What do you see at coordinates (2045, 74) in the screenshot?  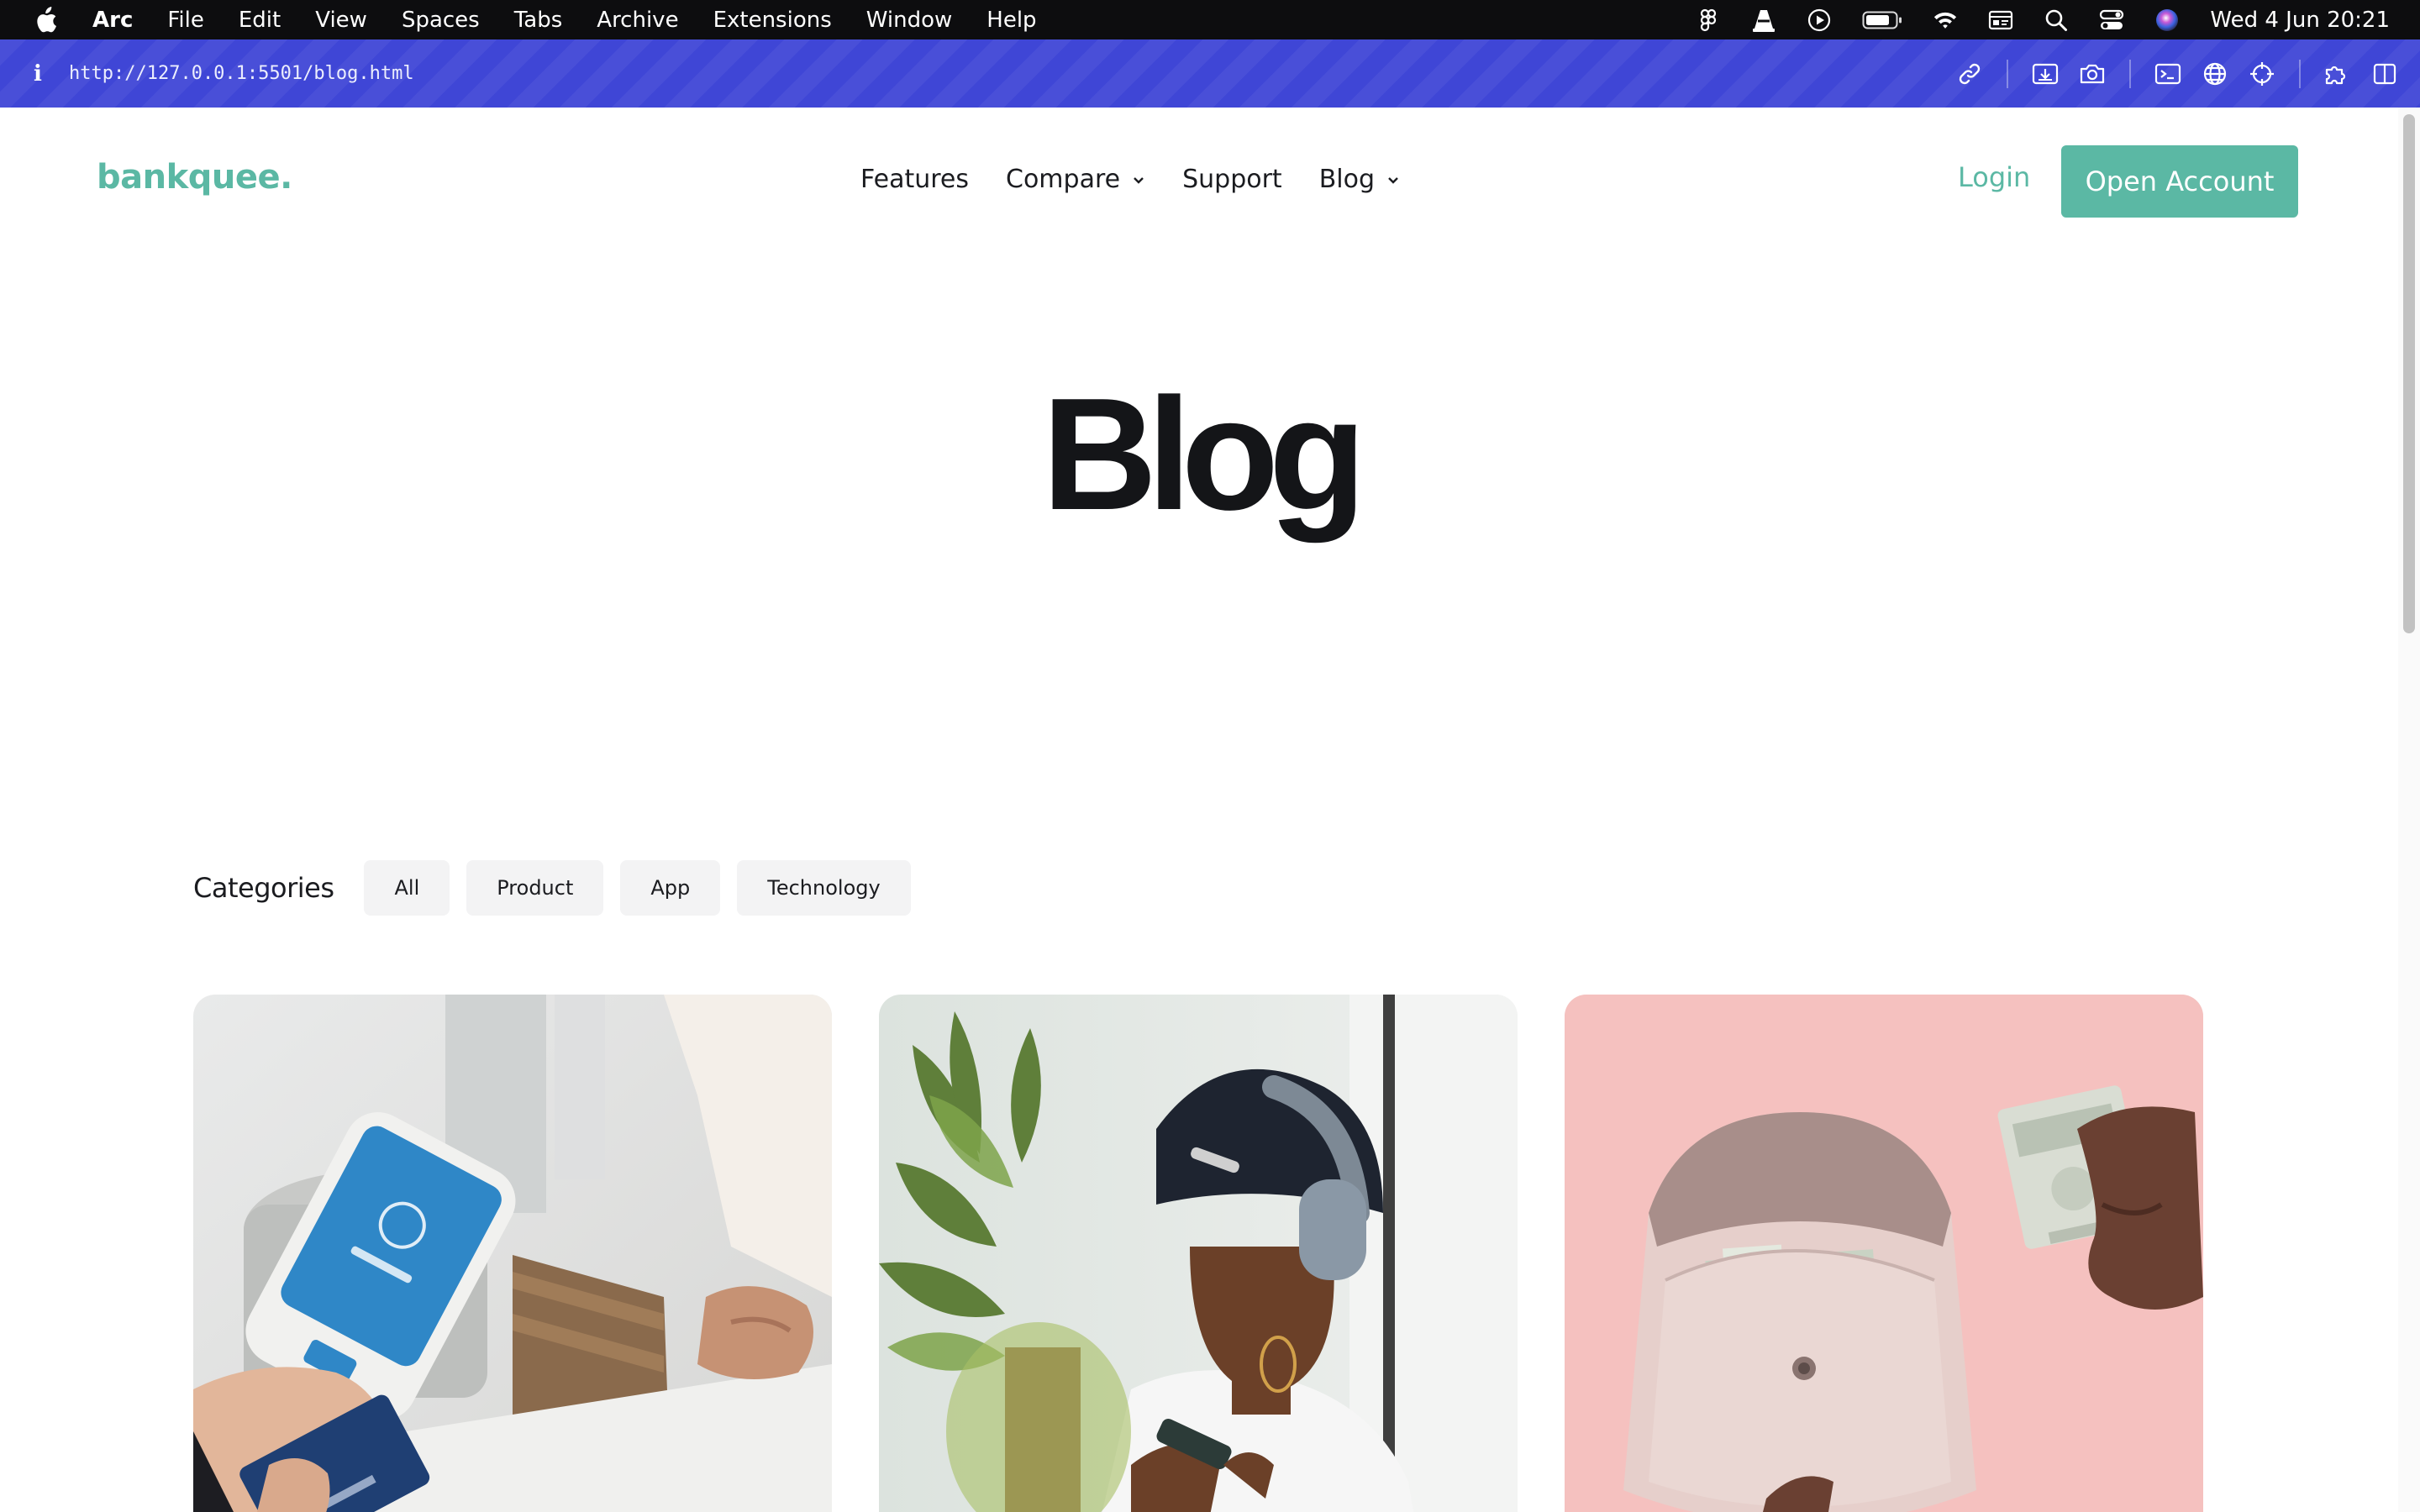 I see `capture-icon` at bounding box center [2045, 74].